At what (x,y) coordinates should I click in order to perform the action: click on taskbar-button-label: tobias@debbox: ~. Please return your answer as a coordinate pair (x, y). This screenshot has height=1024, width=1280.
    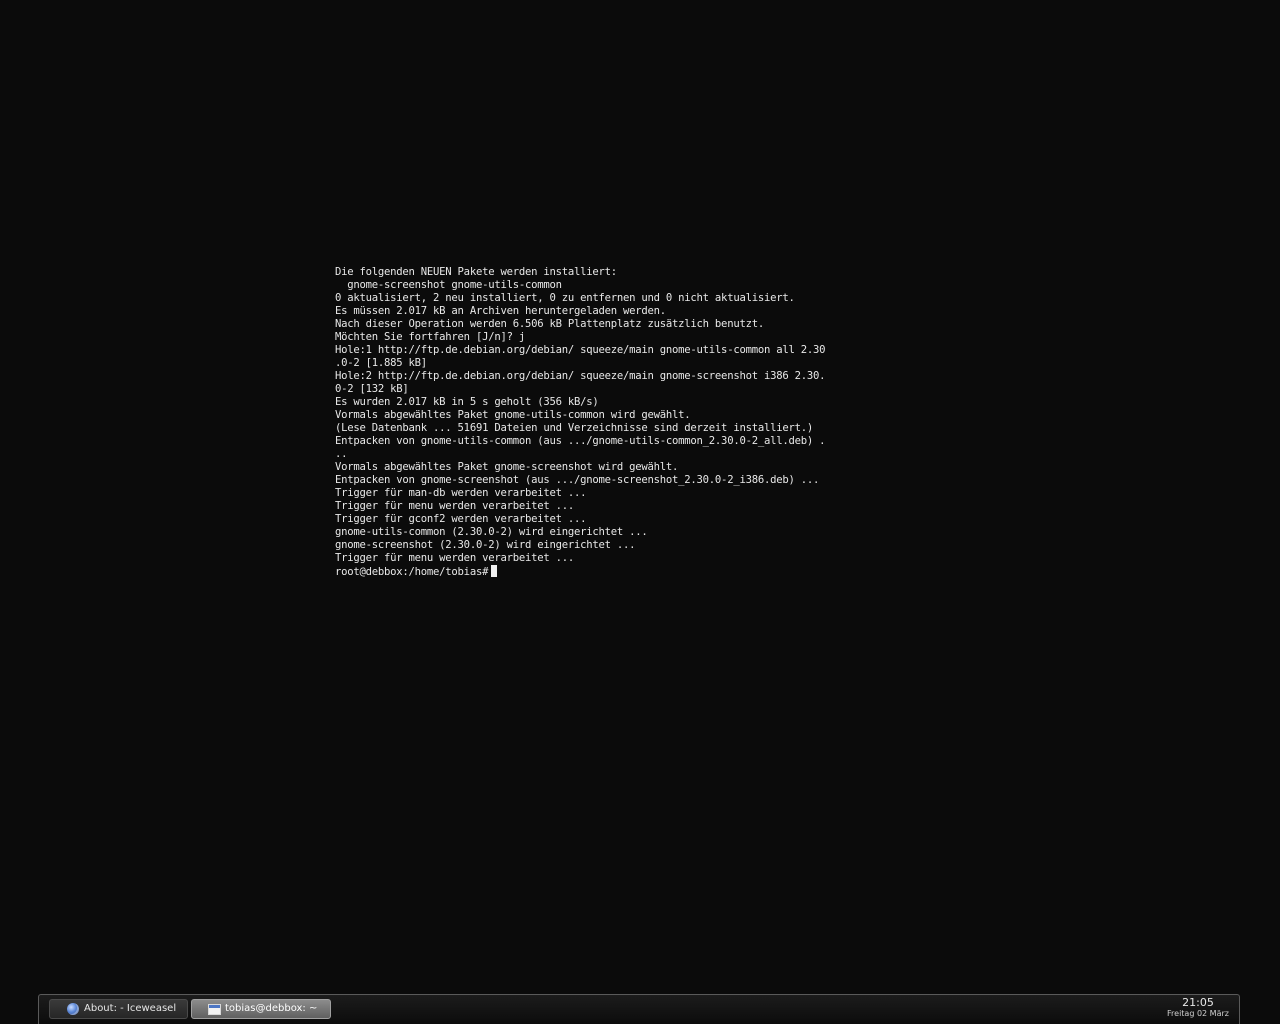
    Looking at the image, I should click on (271, 1008).